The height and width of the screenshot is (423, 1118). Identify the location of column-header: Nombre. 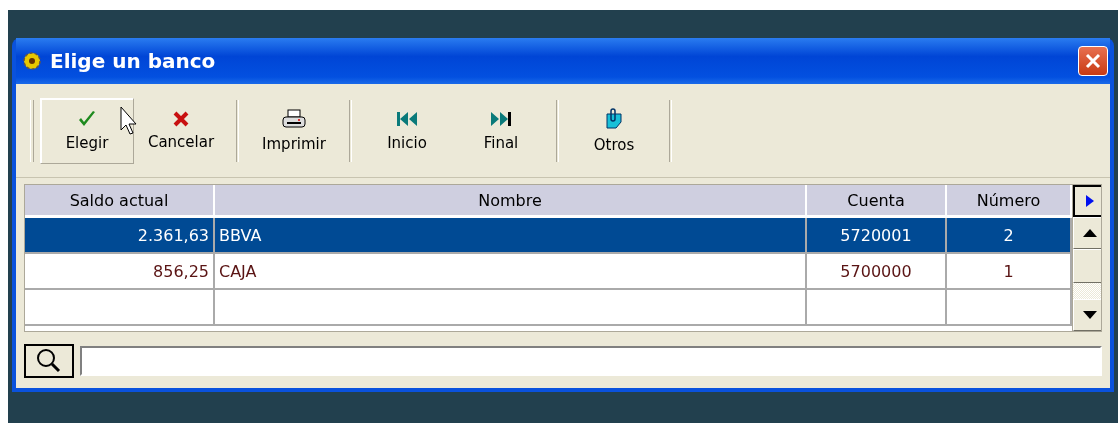
(511, 201).